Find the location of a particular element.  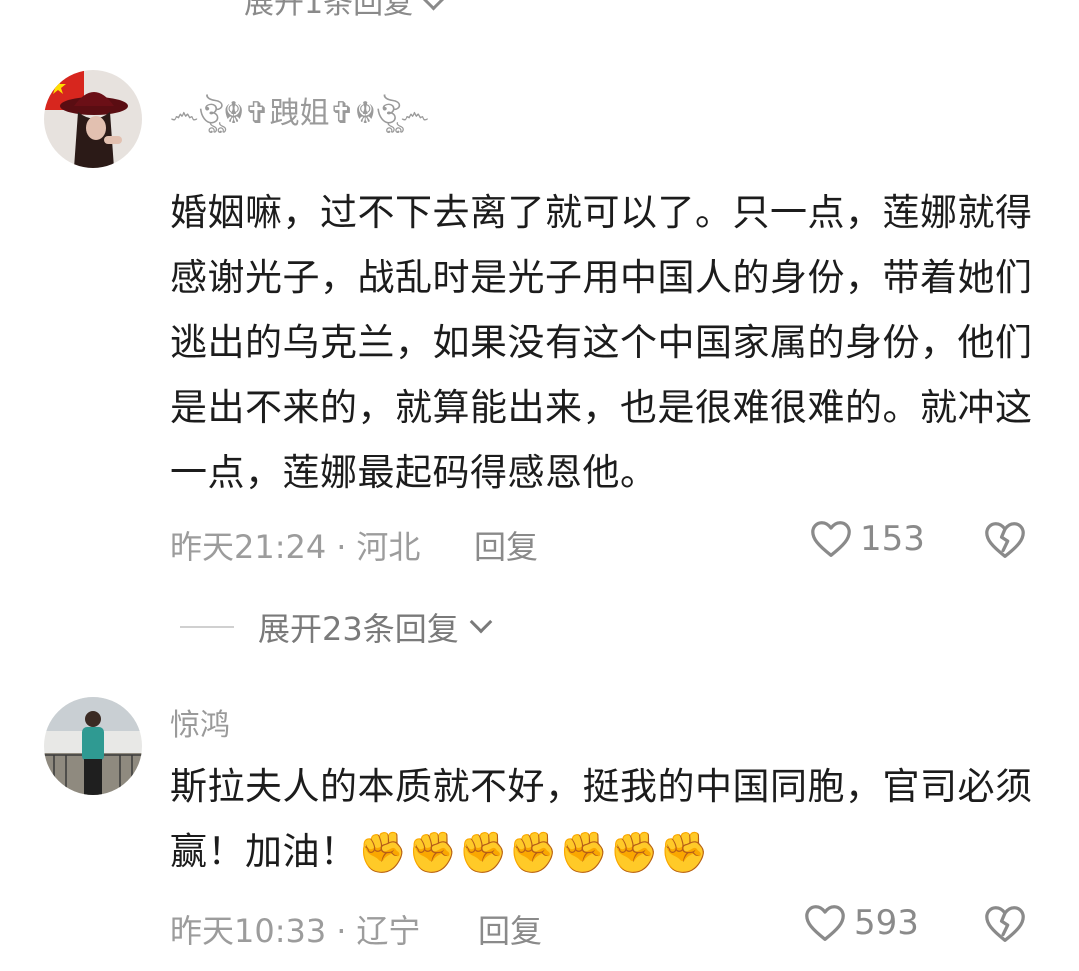

raised-fist-emoji-icon: ✊✊✊✊✊✊✊ is located at coordinates (533, 853).